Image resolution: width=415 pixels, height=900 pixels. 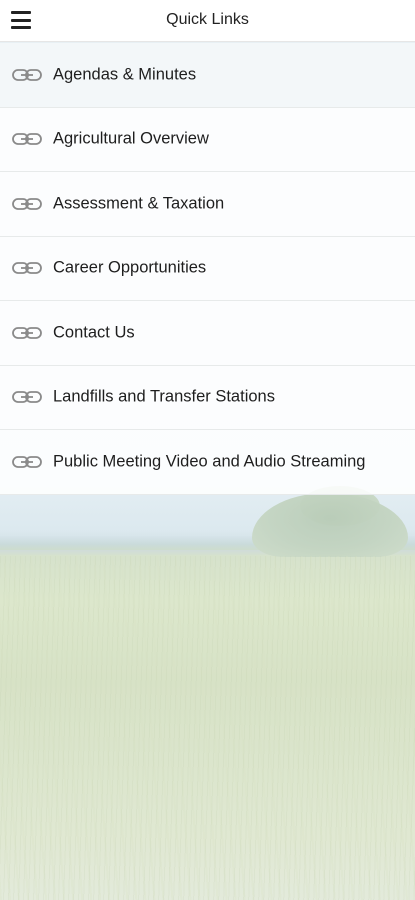 What do you see at coordinates (207, 75) in the screenshot?
I see `list-item-agendas-minutes: Agendas & Minutes` at bounding box center [207, 75].